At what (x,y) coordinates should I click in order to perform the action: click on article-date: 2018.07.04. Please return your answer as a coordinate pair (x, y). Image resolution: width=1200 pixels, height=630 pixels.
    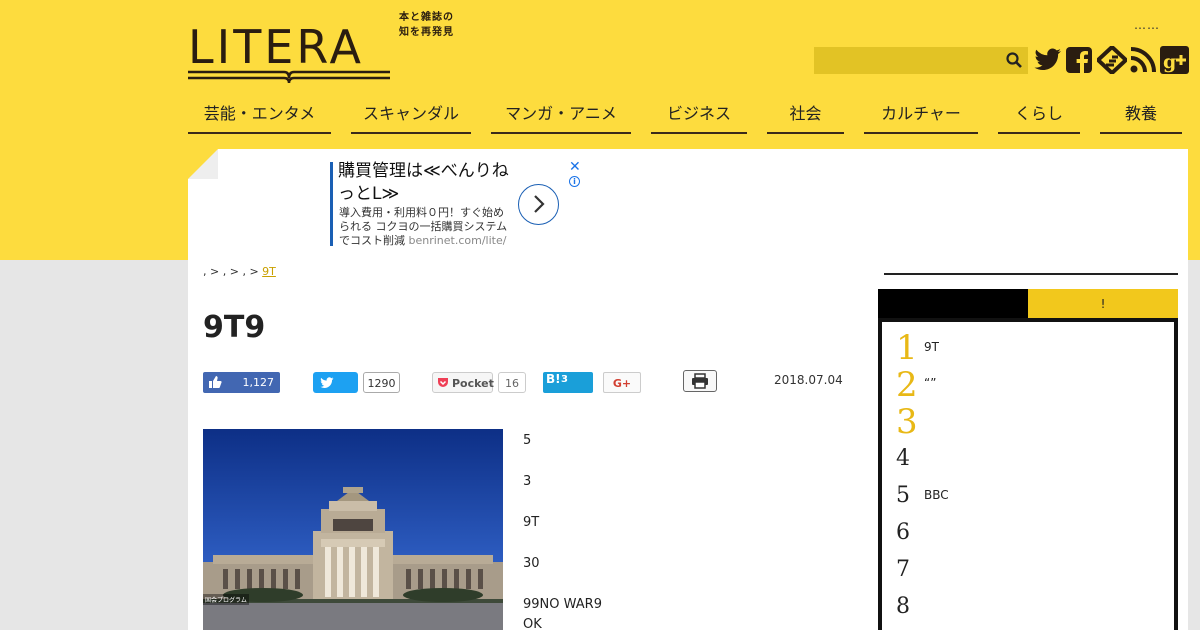
    Looking at the image, I should click on (808, 380).